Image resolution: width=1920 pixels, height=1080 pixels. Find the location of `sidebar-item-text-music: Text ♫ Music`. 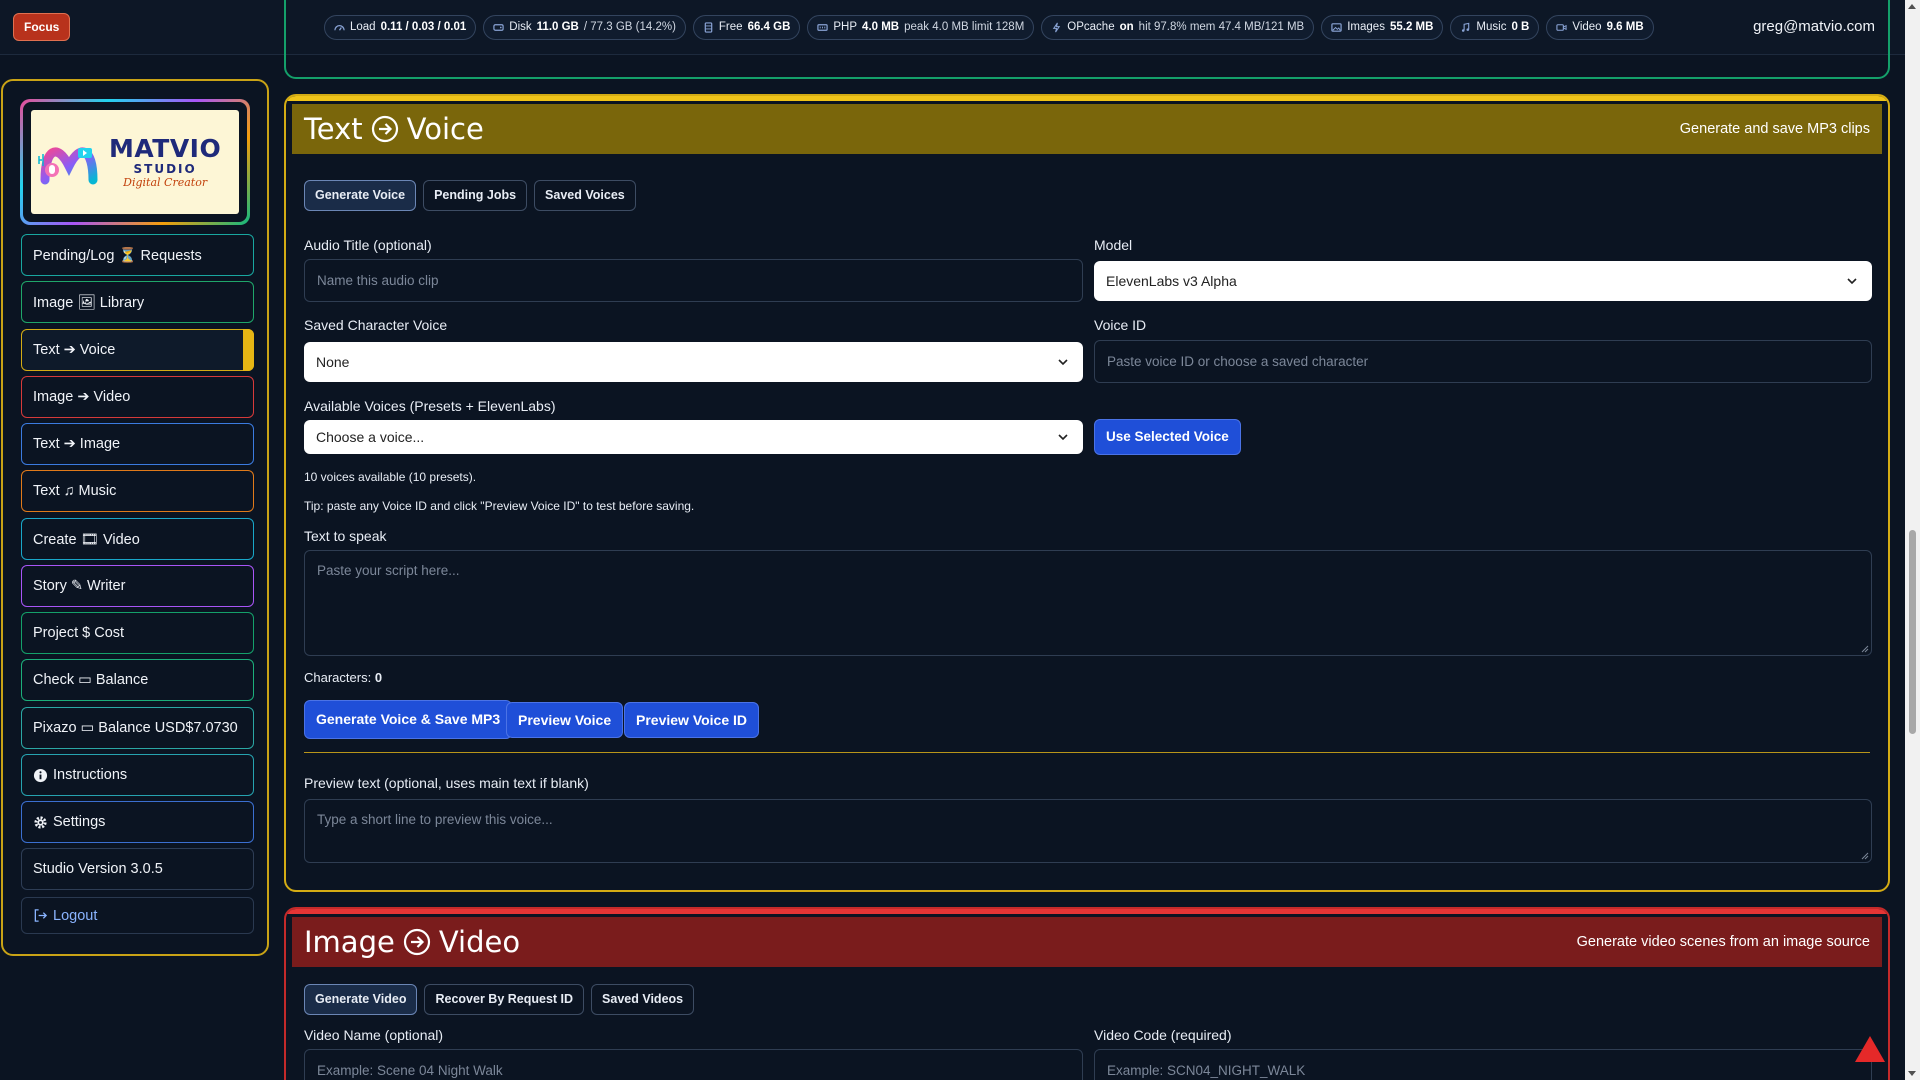

sidebar-item-text-music: Text ♫ Music is located at coordinates (137, 491).